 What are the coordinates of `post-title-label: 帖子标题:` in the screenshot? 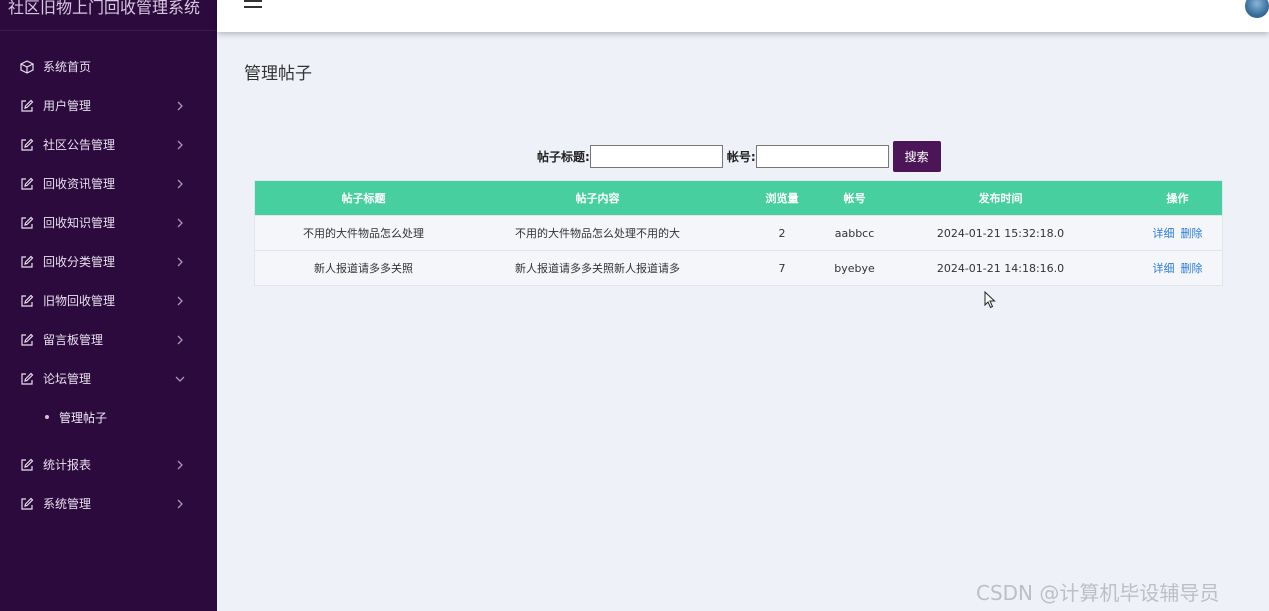 It's located at (563, 157).